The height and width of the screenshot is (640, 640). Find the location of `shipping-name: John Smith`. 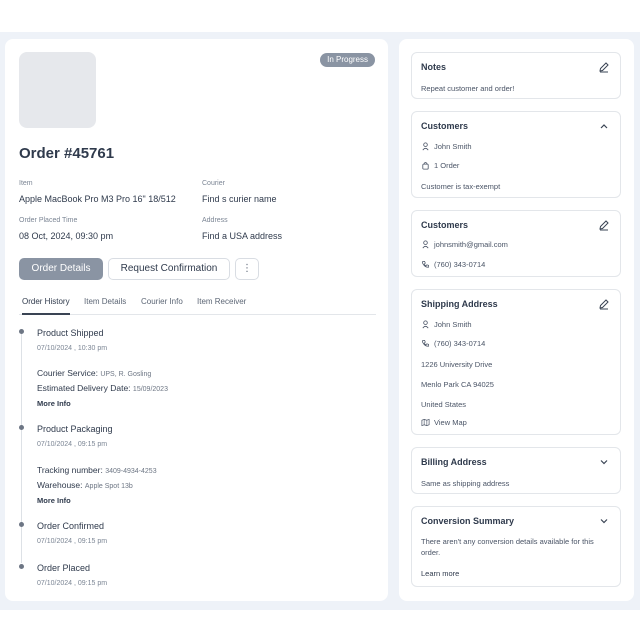

shipping-name: John Smith is located at coordinates (453, 324).